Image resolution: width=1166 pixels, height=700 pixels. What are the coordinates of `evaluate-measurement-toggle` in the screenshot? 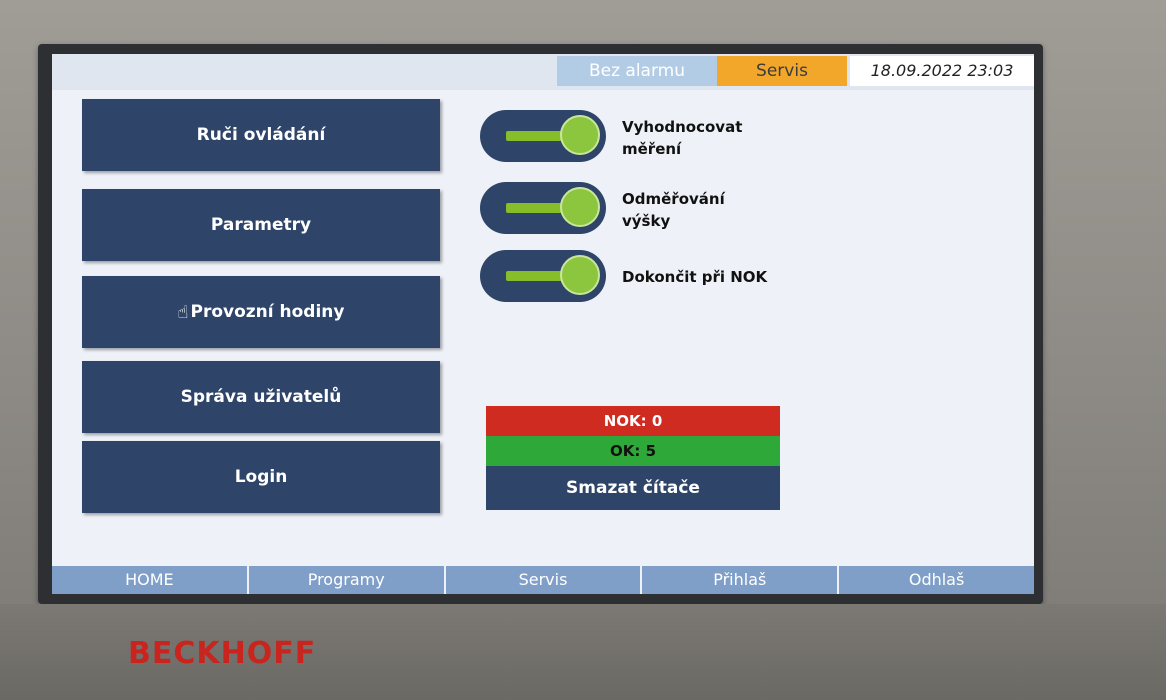 It's located at (543, 136).